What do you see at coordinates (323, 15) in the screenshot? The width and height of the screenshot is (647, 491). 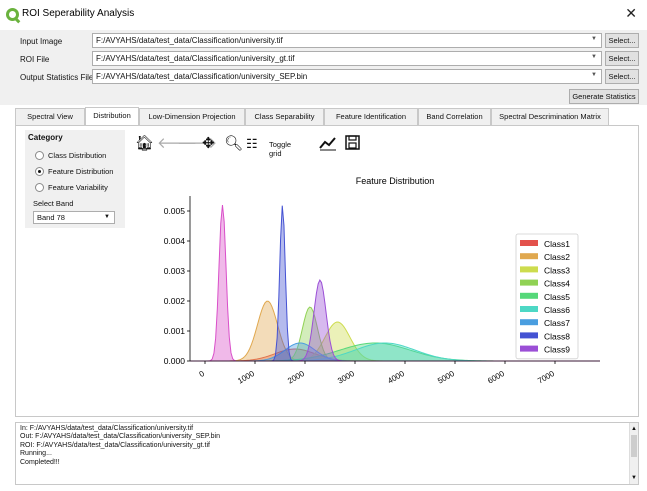 I see `title-bar: ROI Seperability Analysis ✕` at bounding box center [323, 15].